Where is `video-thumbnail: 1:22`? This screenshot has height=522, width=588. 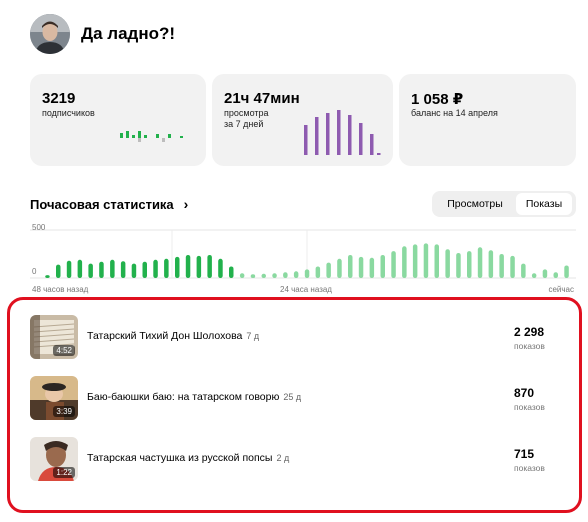 video-thumbnail: 1:22 is located at coordinates (54, 459).